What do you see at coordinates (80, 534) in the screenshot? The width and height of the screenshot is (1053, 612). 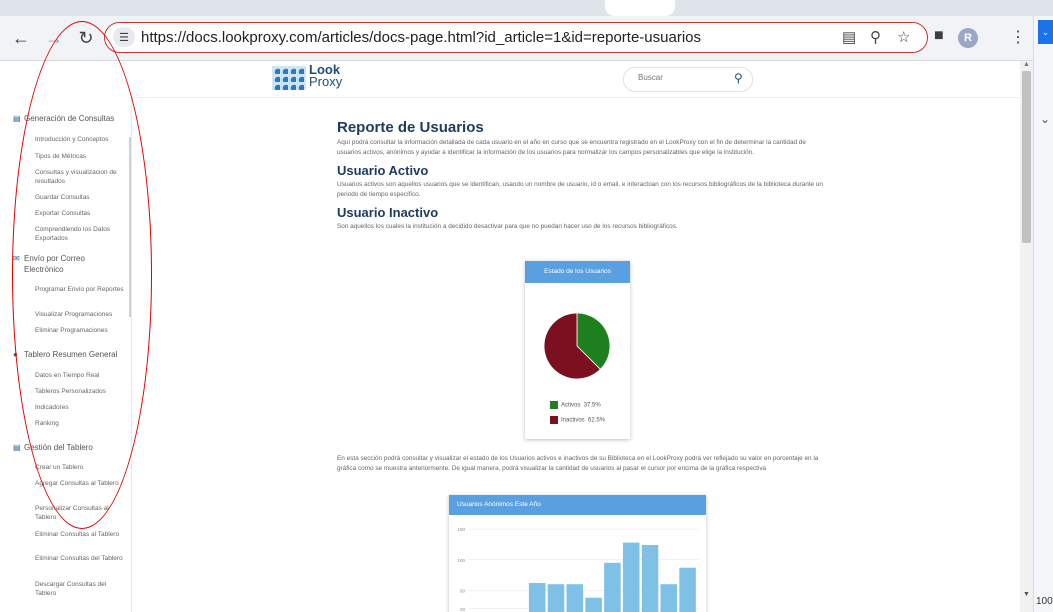 I see `sidebar-item: Eliminar Consultas al Tablero` at bounding box center [80, 534].